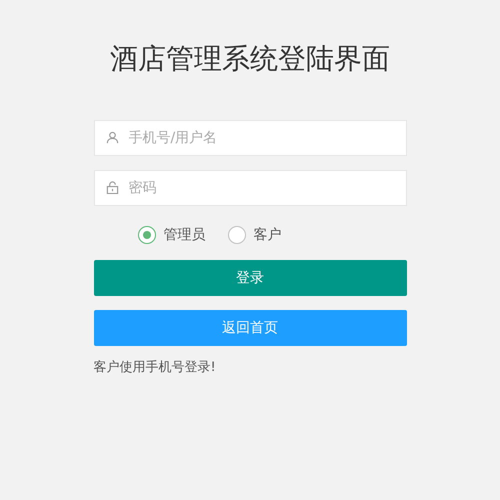 Image resolution: width=500 pixels, height=500 pixels. Describe the element at coordinates (268, 235) in the screenshot. I see `radio-label: 客户` at that location.